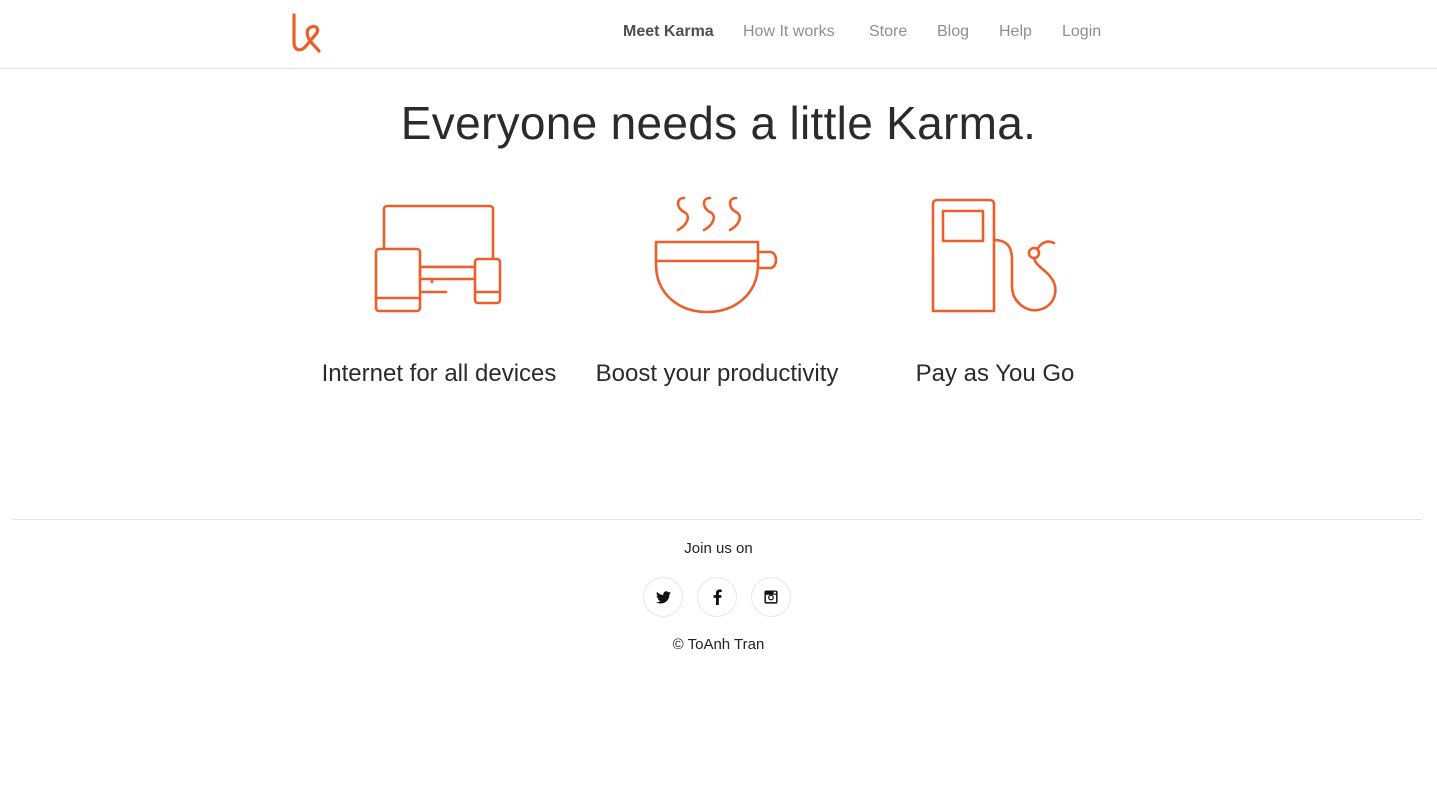  I want to click on twitter-icon, so click(663, 596).